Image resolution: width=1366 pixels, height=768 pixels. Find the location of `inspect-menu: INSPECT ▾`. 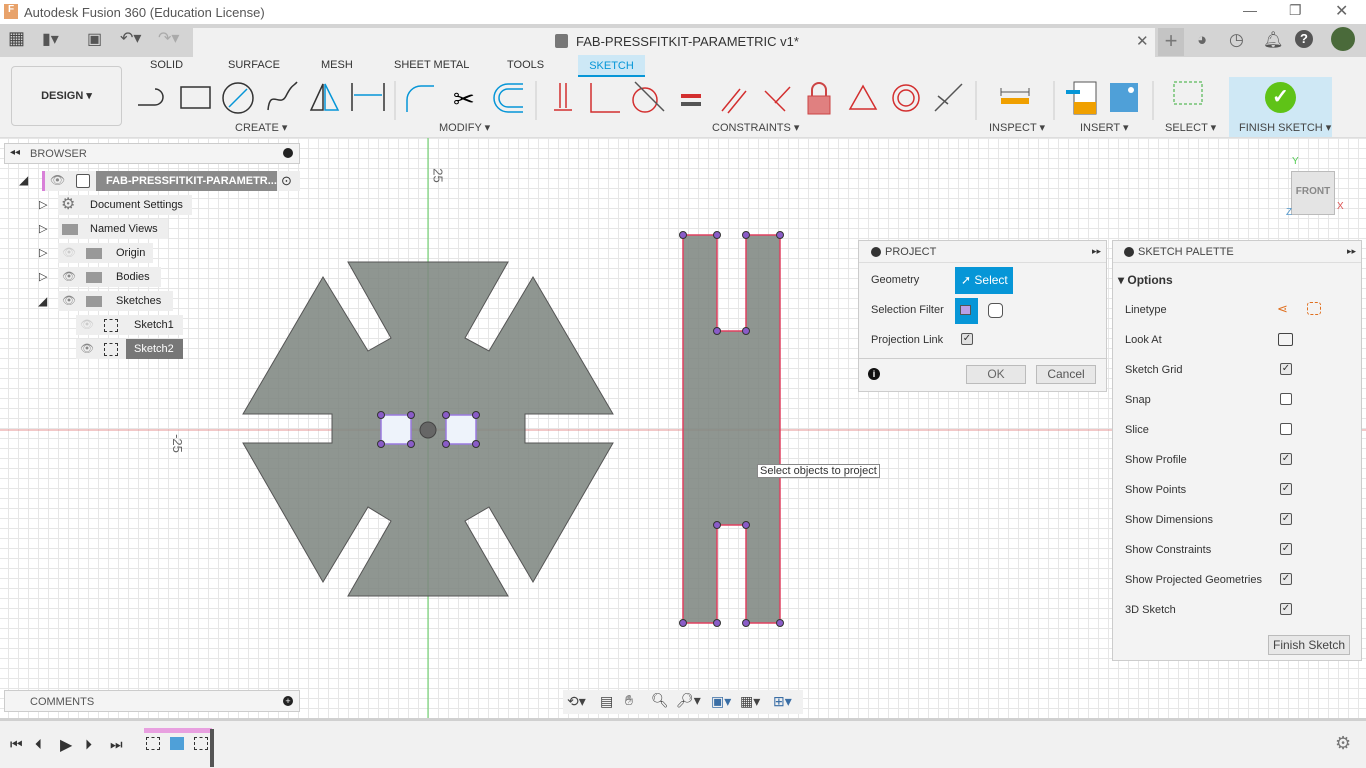

inspect-menu: INSPECT ▾ is located at coordinates (1017, 127).